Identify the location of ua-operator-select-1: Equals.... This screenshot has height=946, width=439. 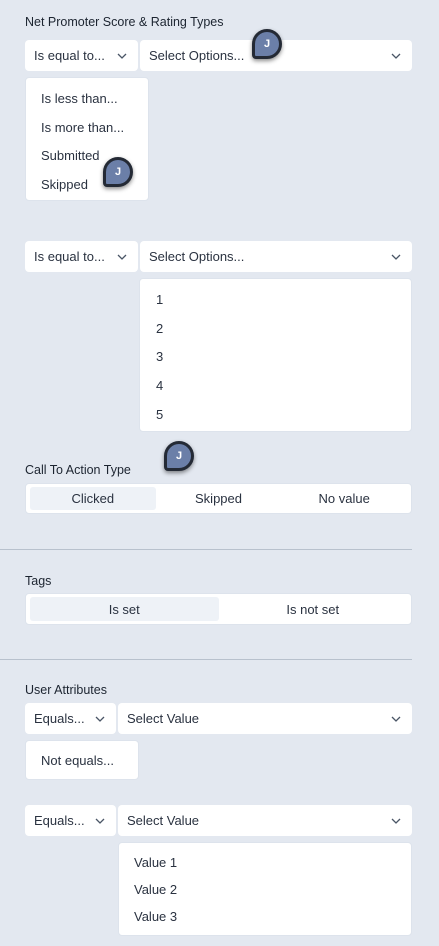
(70, 718).